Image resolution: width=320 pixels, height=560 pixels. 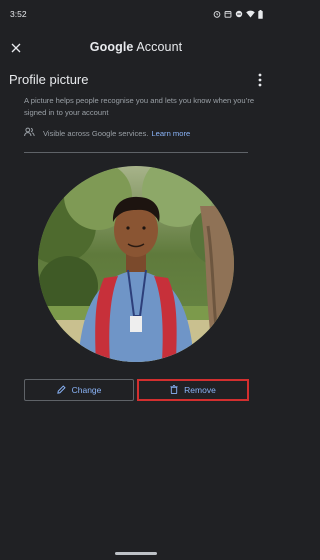 What do you see at coordinates (260, 14) in the screenshot?
I see `battery-icon` at bounding box center [260, 14].